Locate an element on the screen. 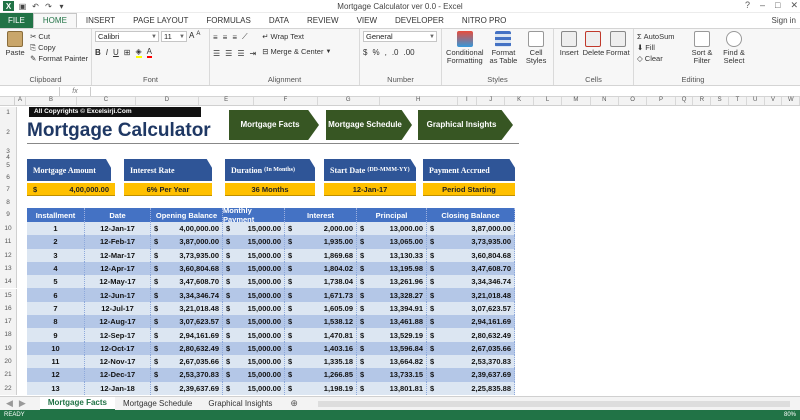  amount-cell: $13,461.88 is located at coordinates (392, 322).